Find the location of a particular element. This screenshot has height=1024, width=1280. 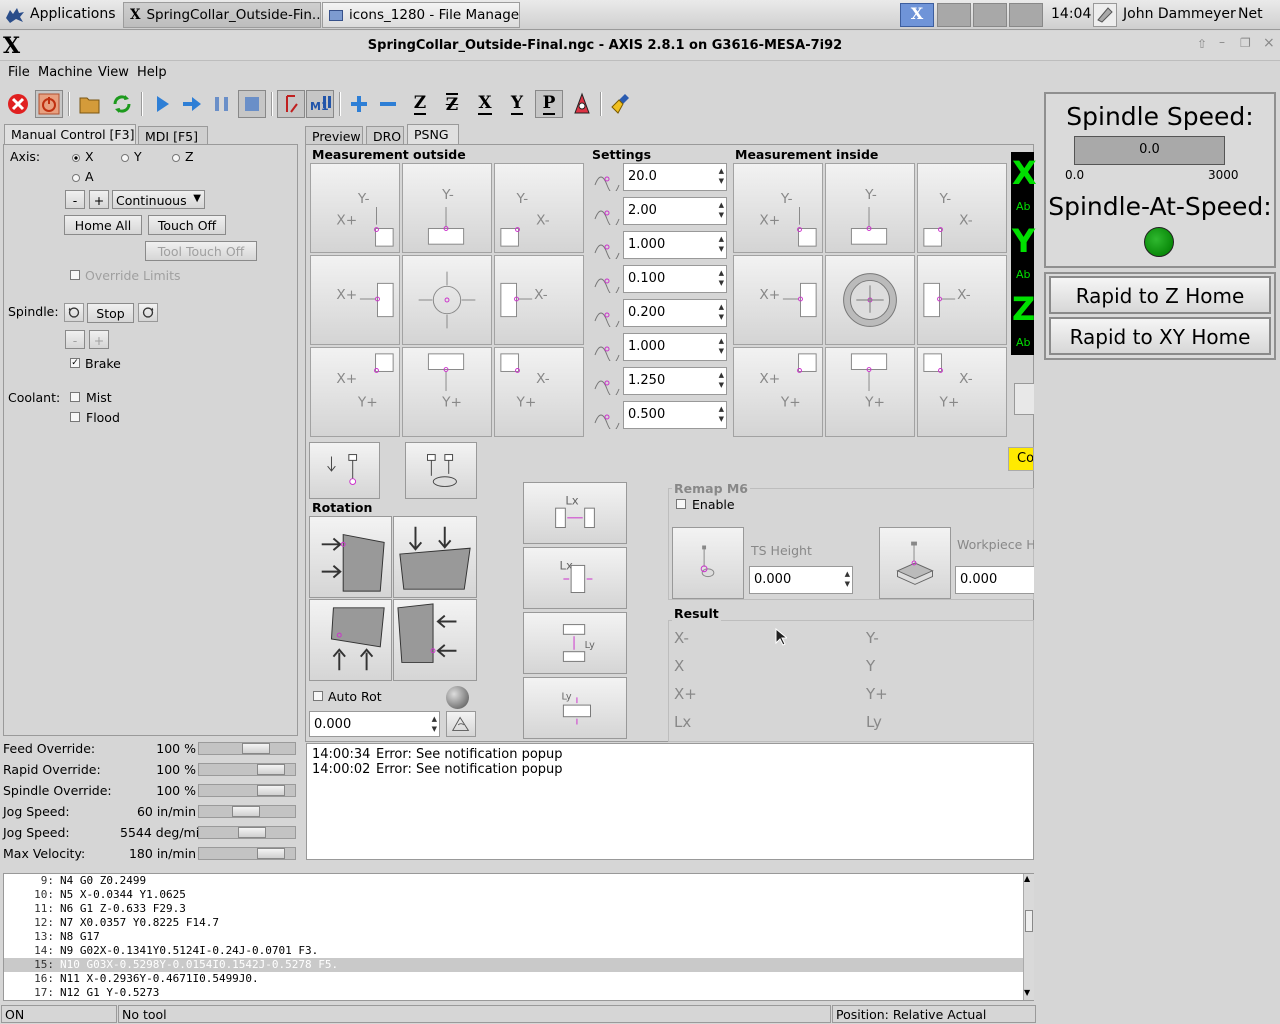

stop-program-icon is located at coordinates (252, 104).